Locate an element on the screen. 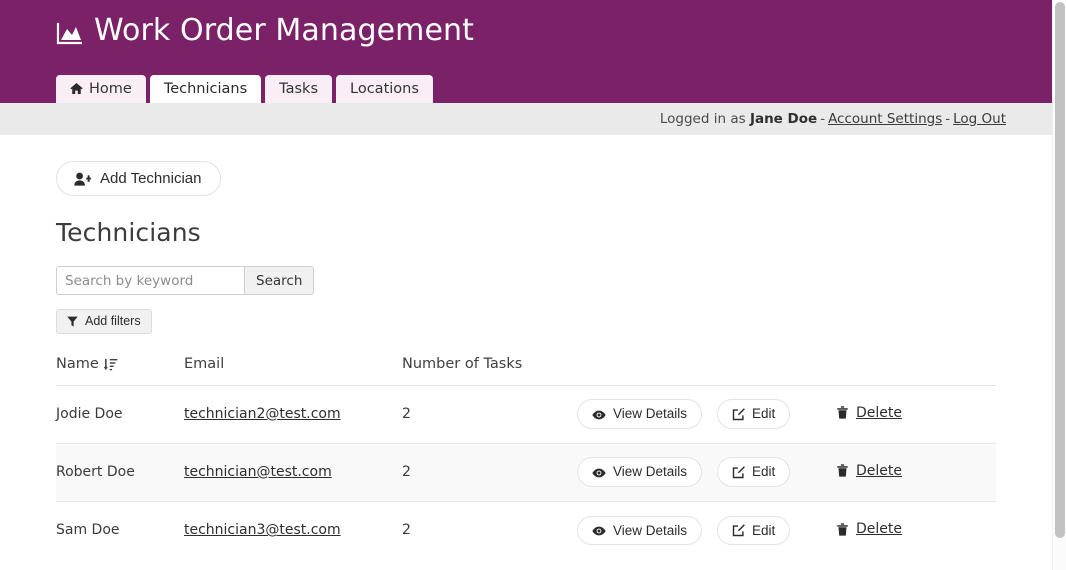  logged-in-user-name: Jane Doe is located at coordinates (783, 119).